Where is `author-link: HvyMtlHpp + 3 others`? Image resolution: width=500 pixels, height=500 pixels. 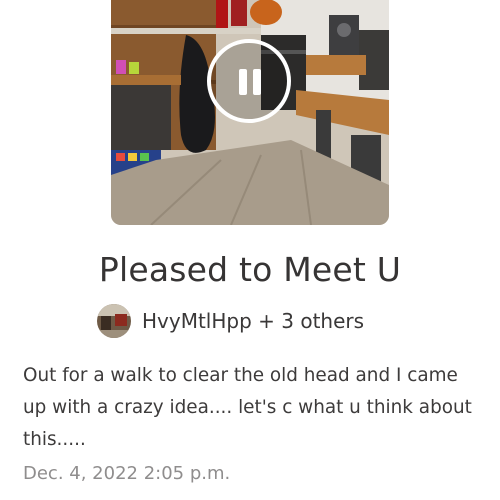 author-link: HvyMtlHpp + 3 others is located at coordinates (230, 321).